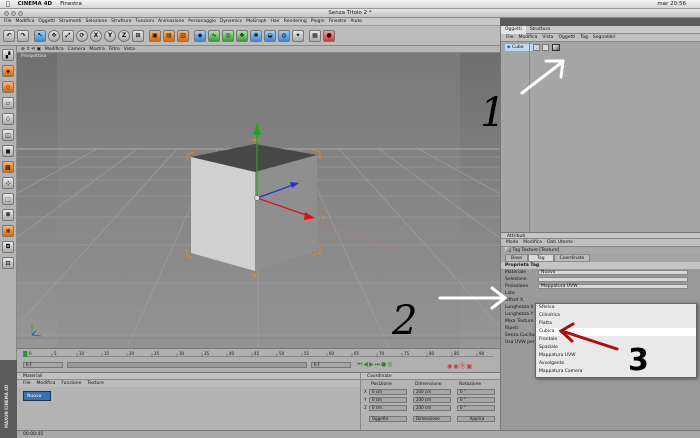  What do you see at coordinates (616, 308) in the screenshot?
I see `option-sferica: Sferica` at bounding box center [616, 308].